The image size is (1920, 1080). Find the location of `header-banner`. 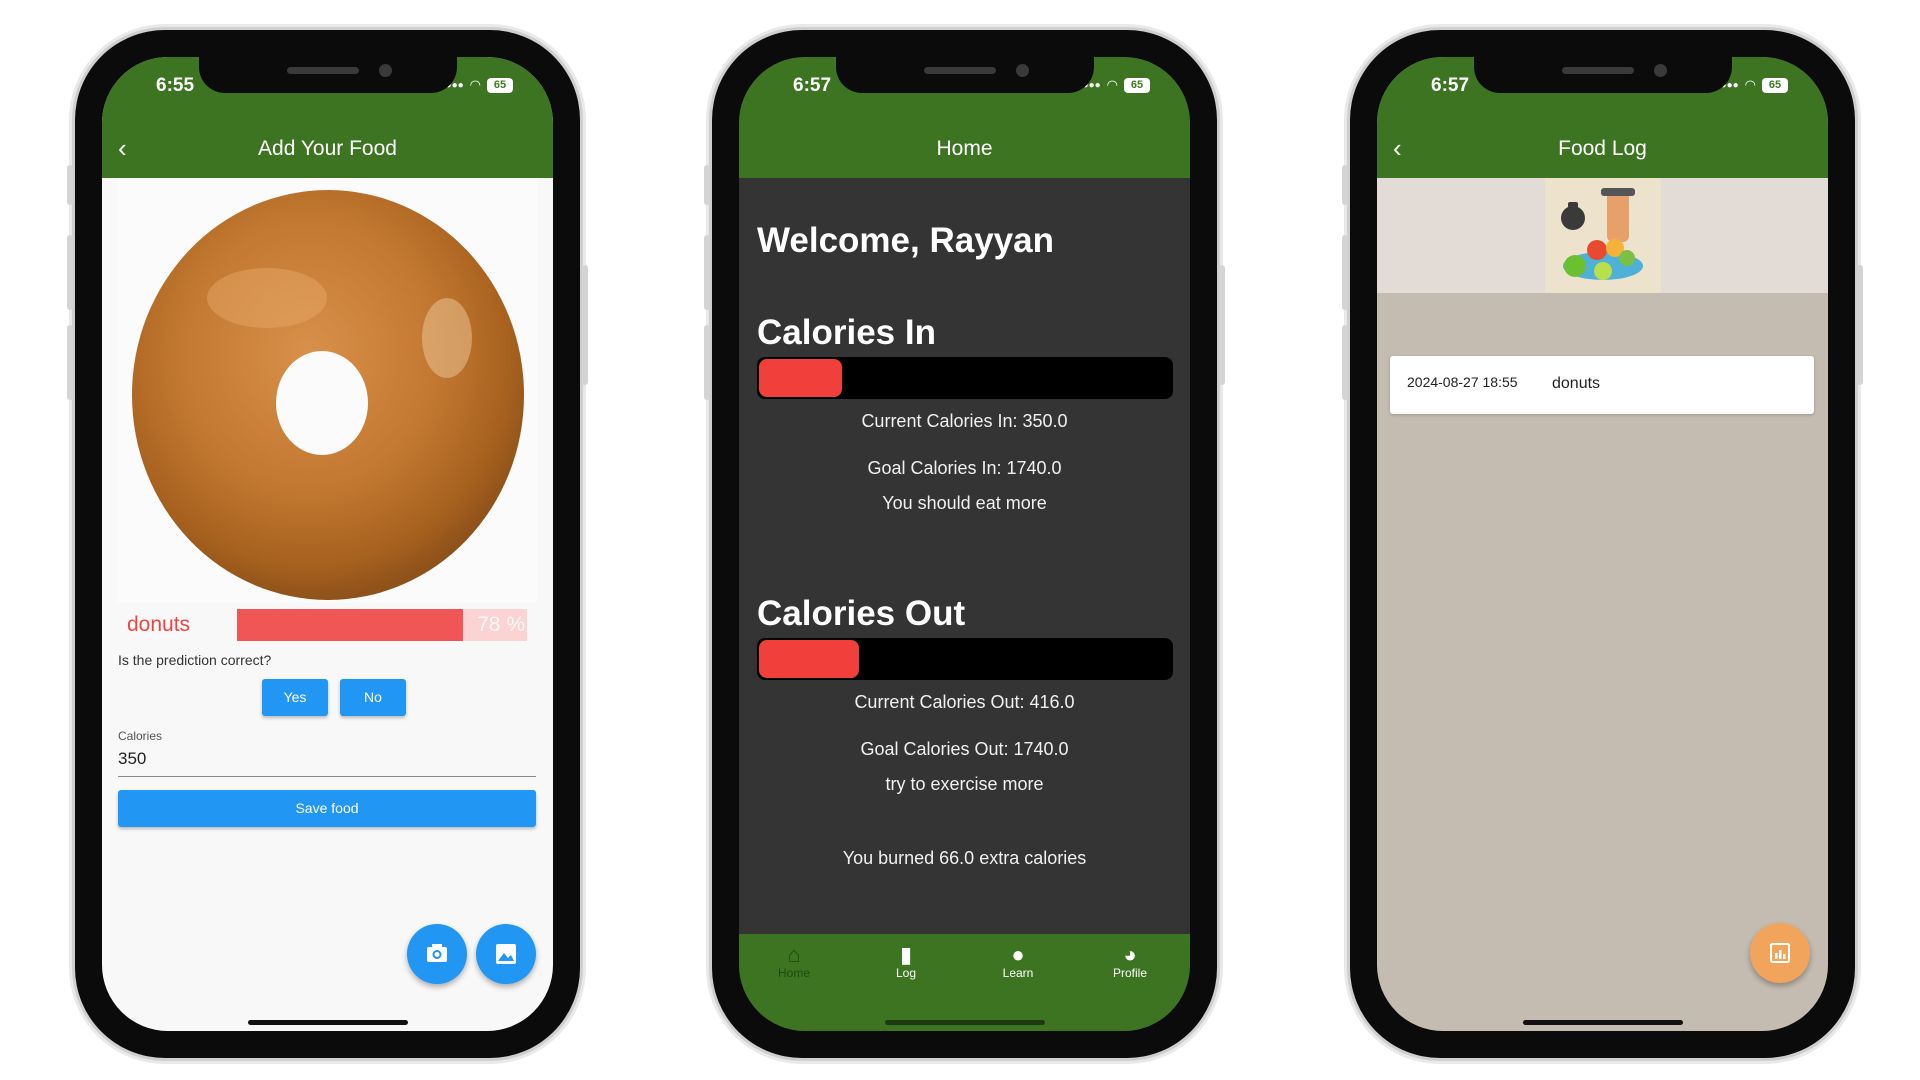

header-banner is located at coordinates (1602, 235).